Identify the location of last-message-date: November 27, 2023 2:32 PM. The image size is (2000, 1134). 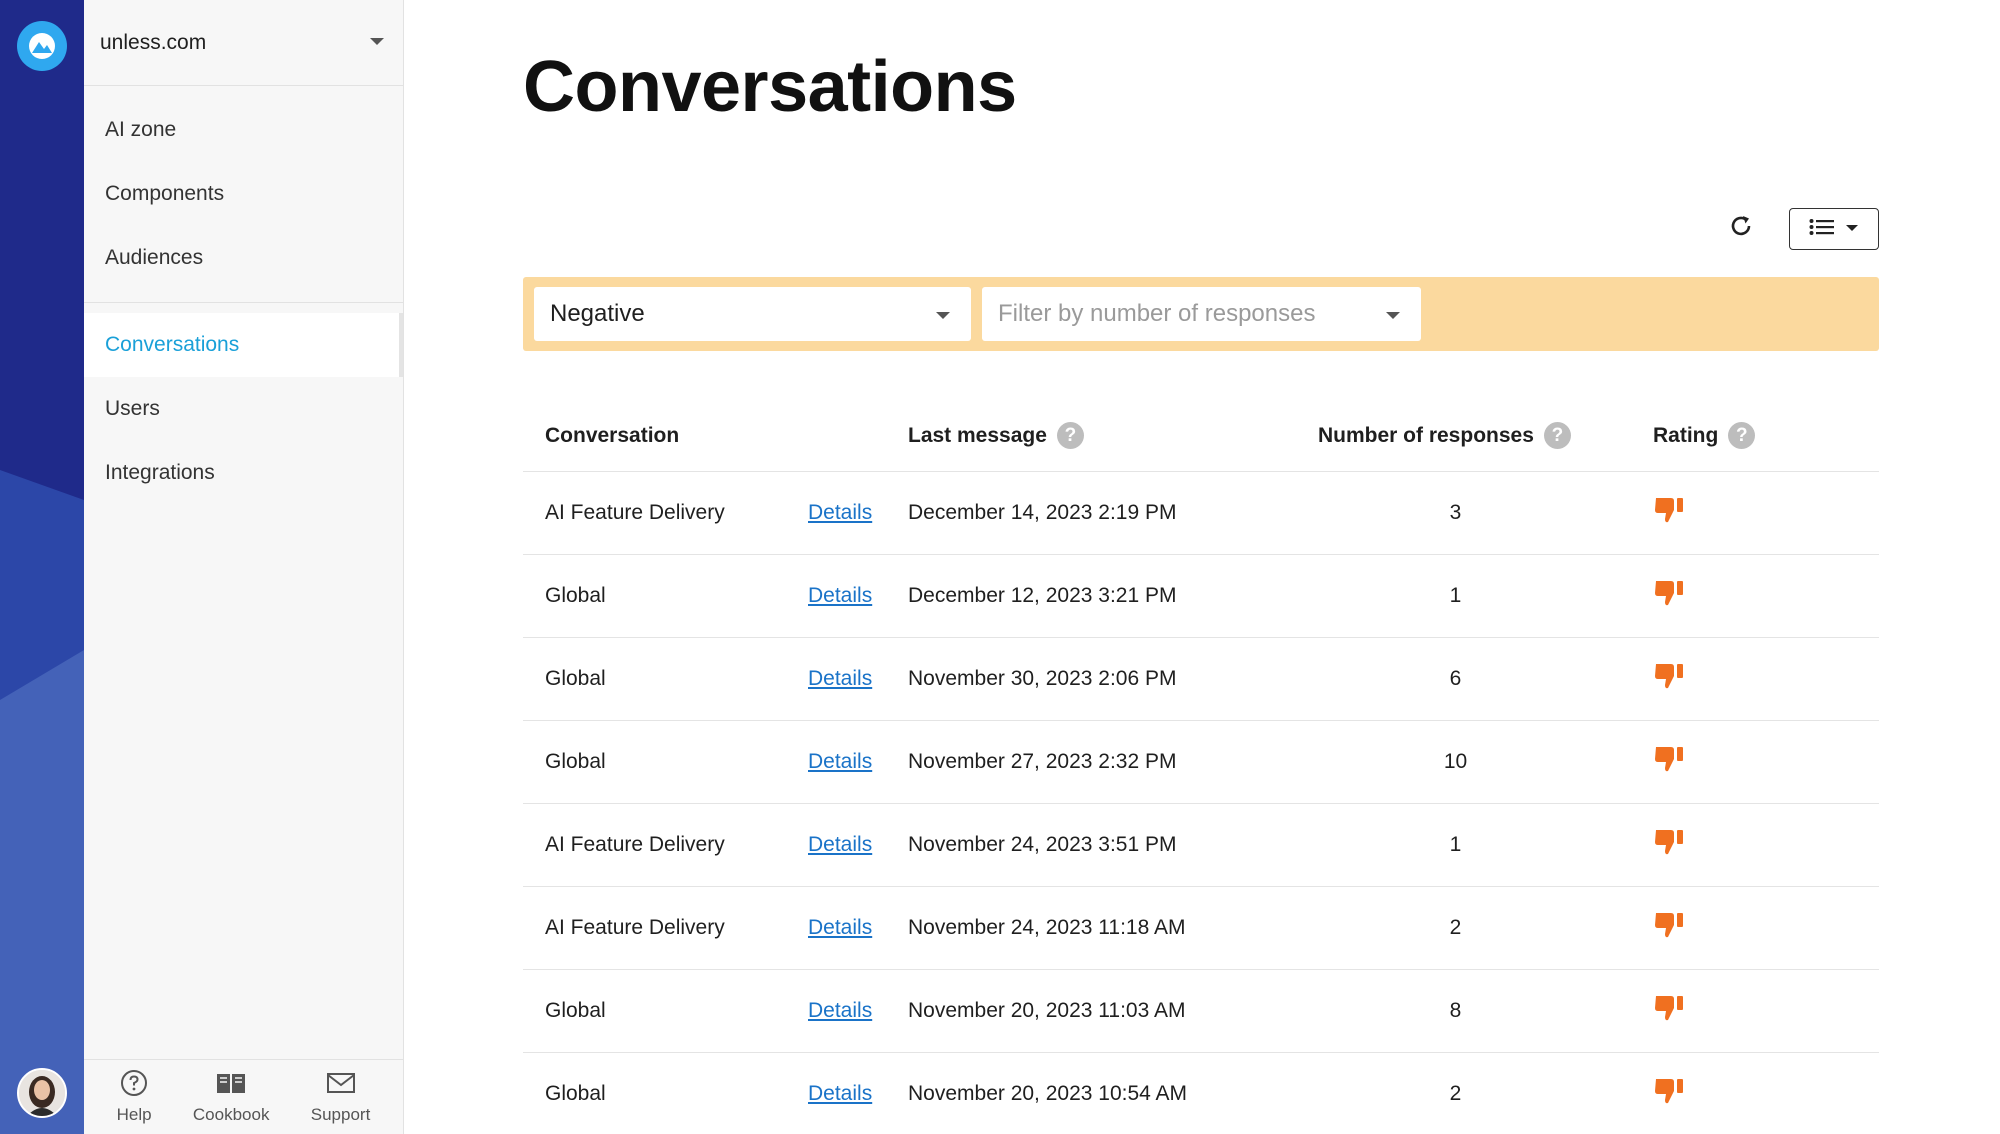
(1042, 761).